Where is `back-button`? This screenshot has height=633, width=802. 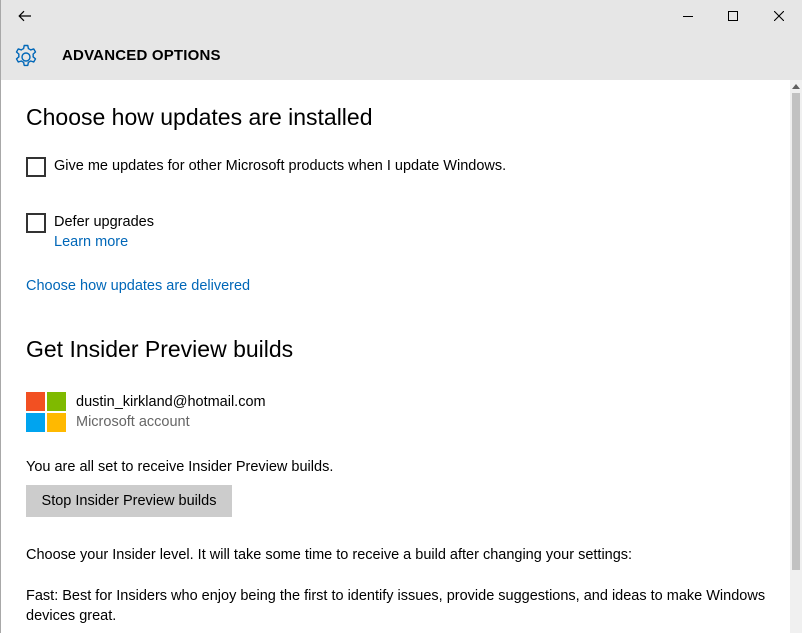
back-button is located at coordinates (25, 16).